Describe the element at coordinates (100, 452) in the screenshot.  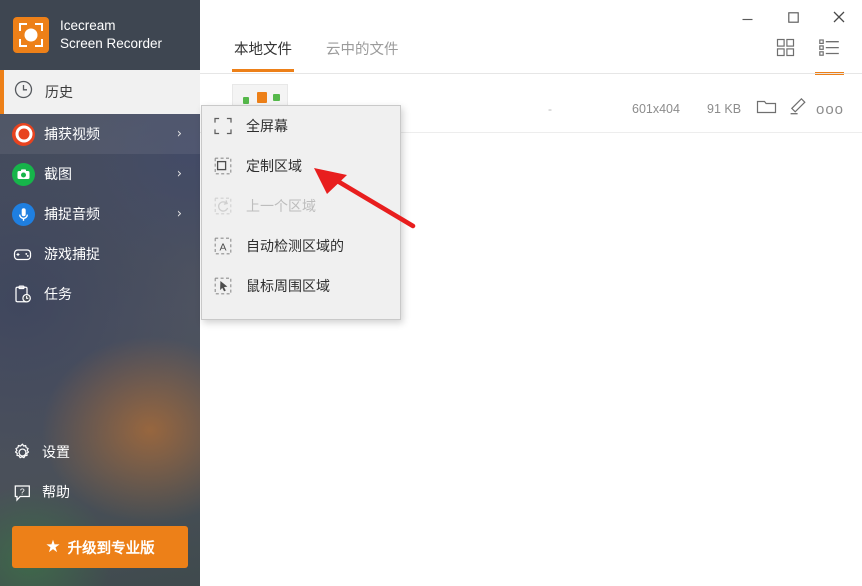
I see `sidebar-item-settings: 设置` at that location.